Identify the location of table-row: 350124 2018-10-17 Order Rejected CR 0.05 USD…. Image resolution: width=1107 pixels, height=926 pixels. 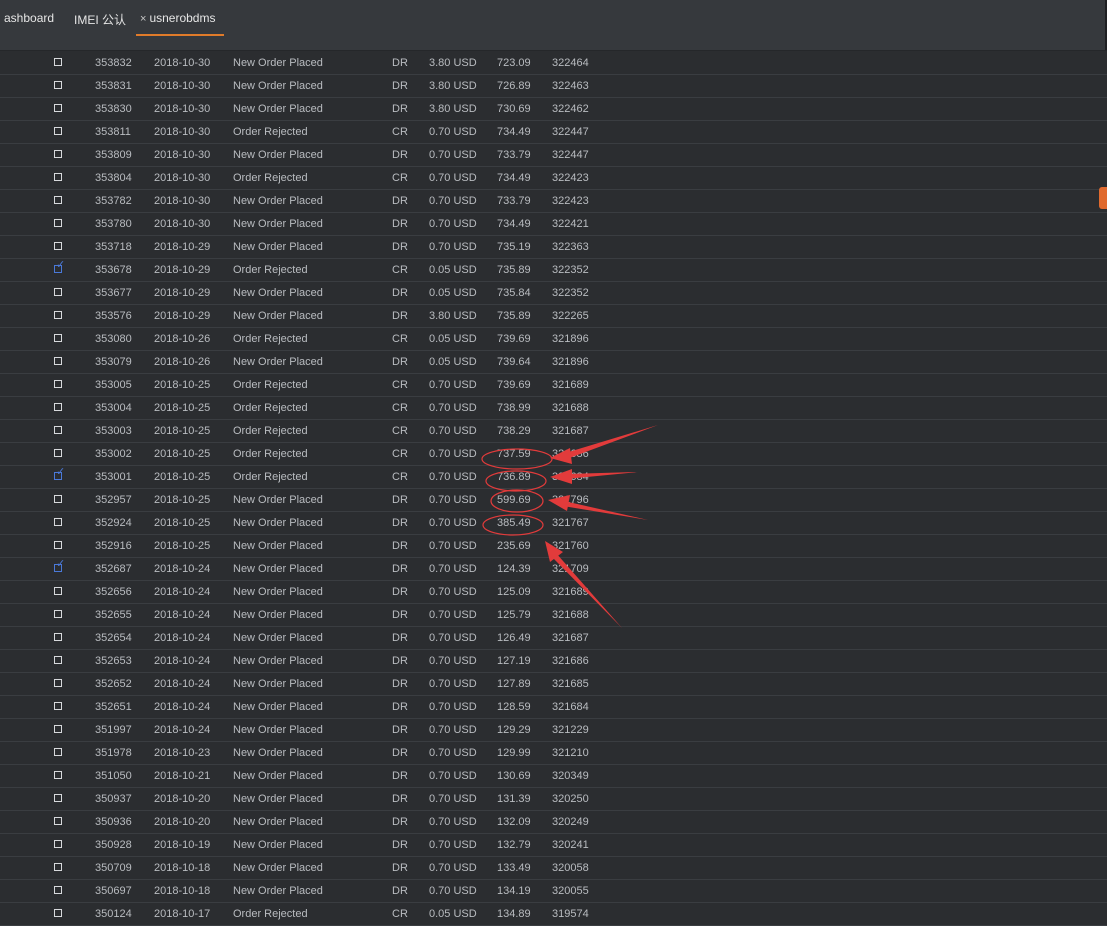
(553, 914).